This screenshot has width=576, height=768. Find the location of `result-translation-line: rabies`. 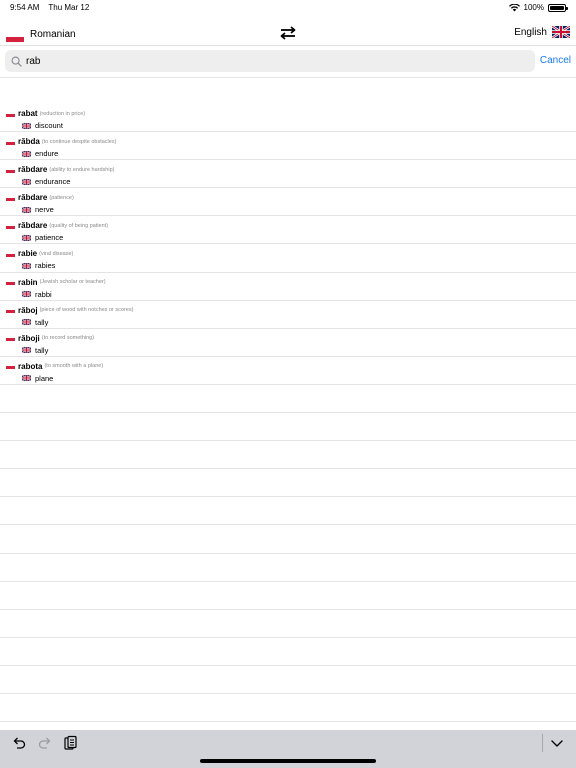

result-translation-line: rabies is located at coordinates (38, 265).